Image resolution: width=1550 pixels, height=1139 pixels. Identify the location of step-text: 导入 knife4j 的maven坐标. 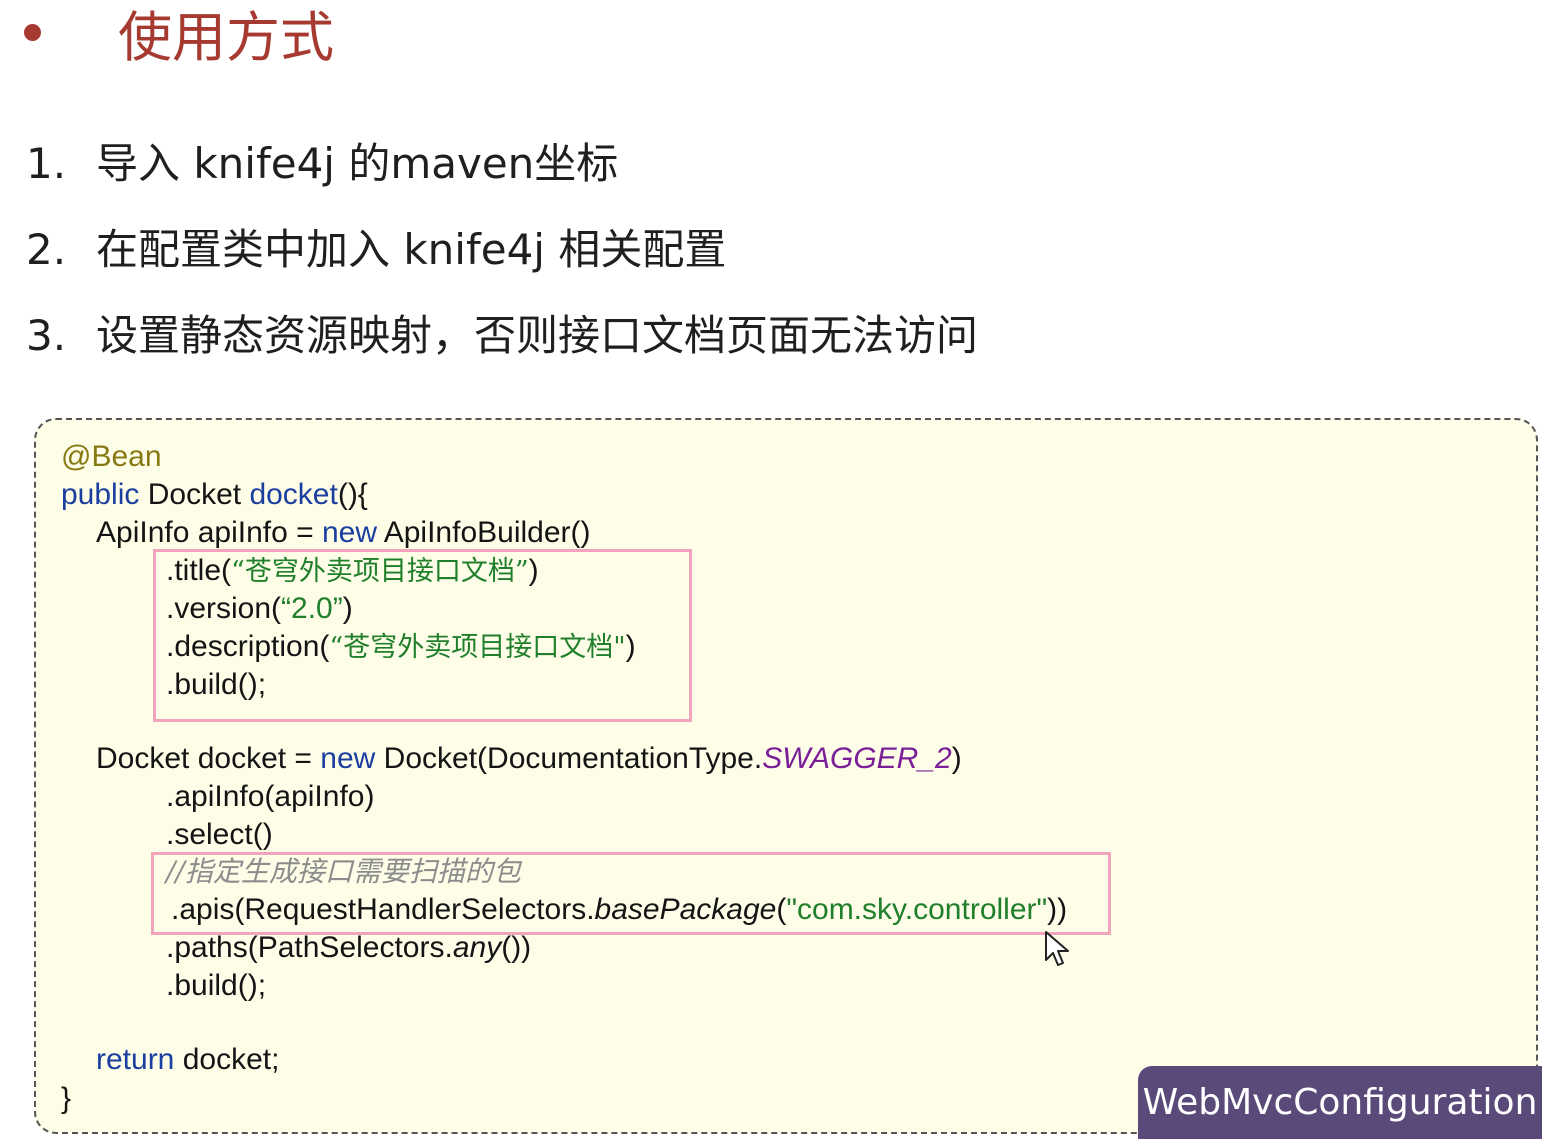
(357, 163).